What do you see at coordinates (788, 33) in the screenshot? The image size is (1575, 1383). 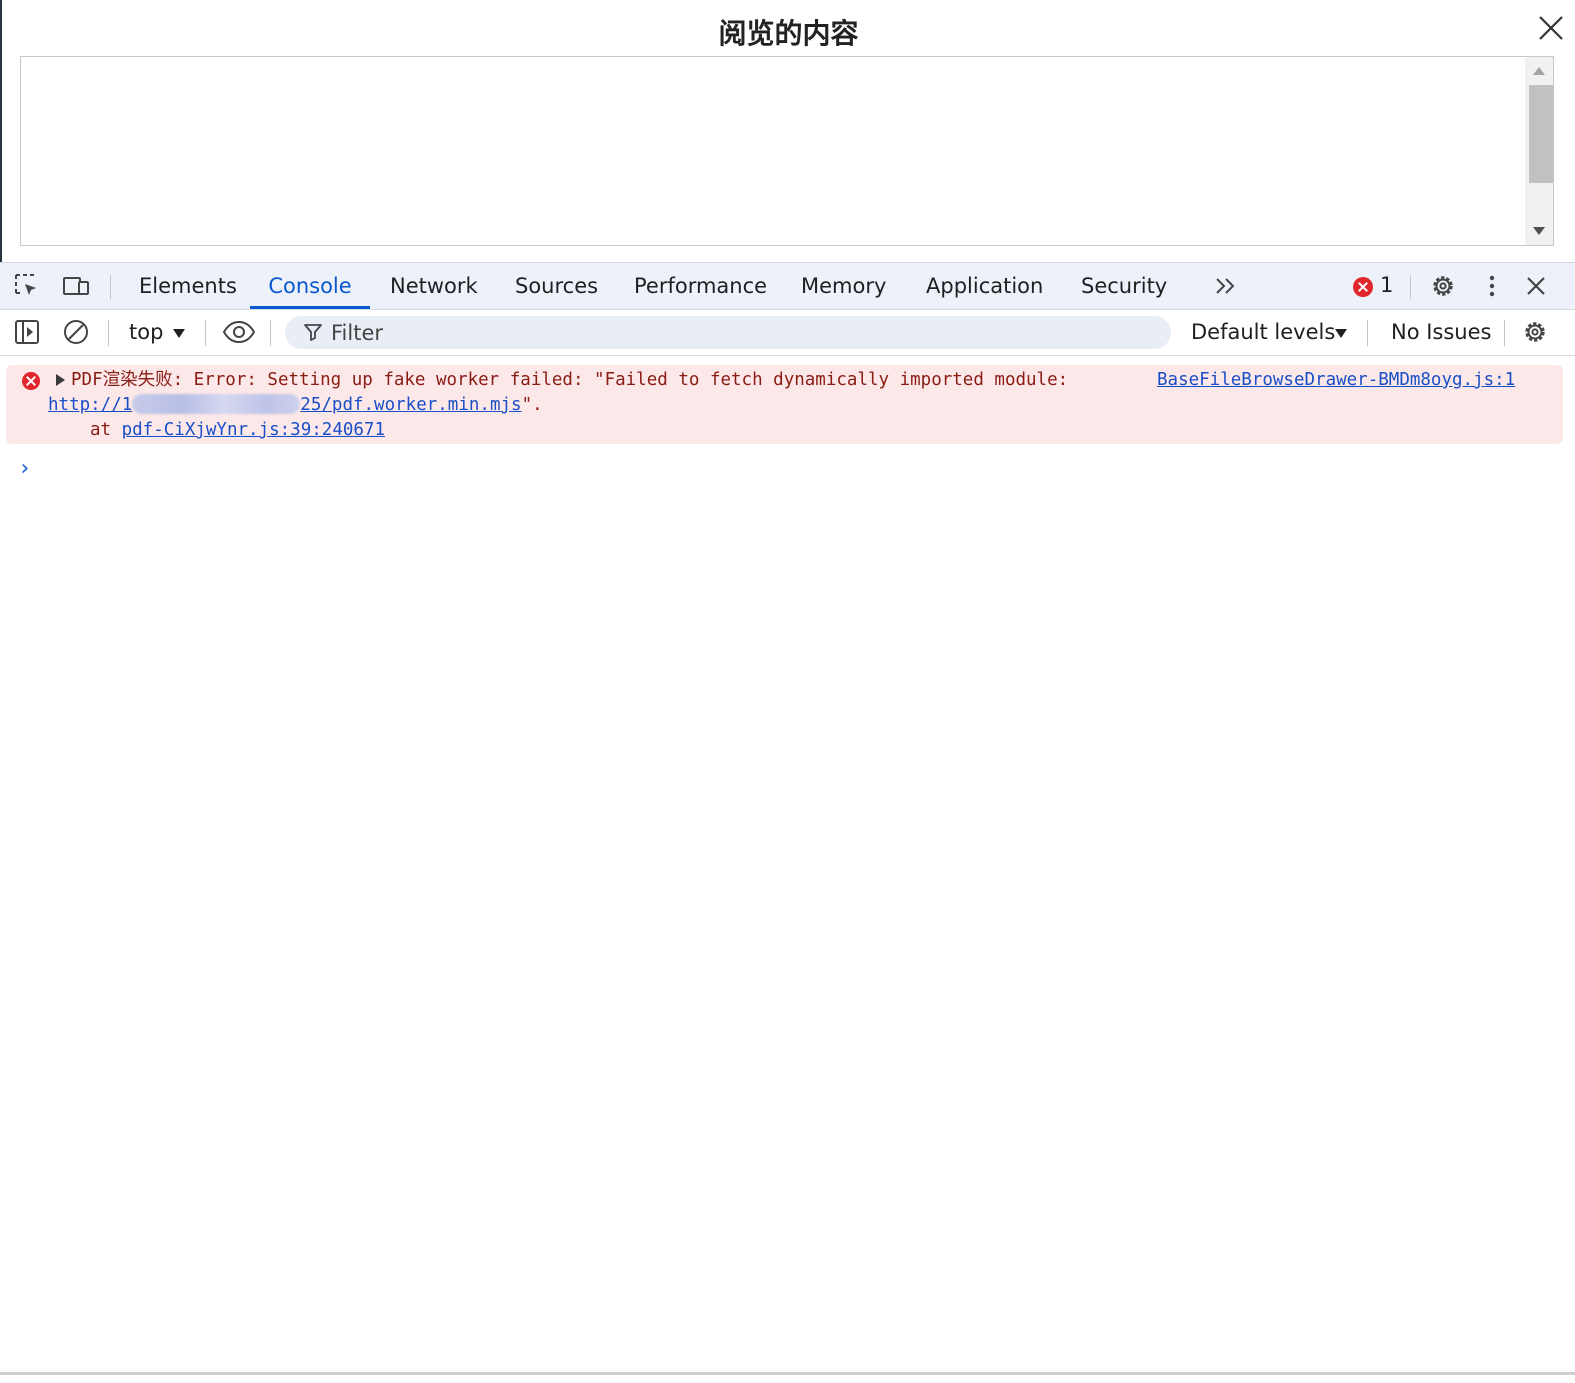 I see `modal-title: 阅览的内容` at bounding box center [788, 33].